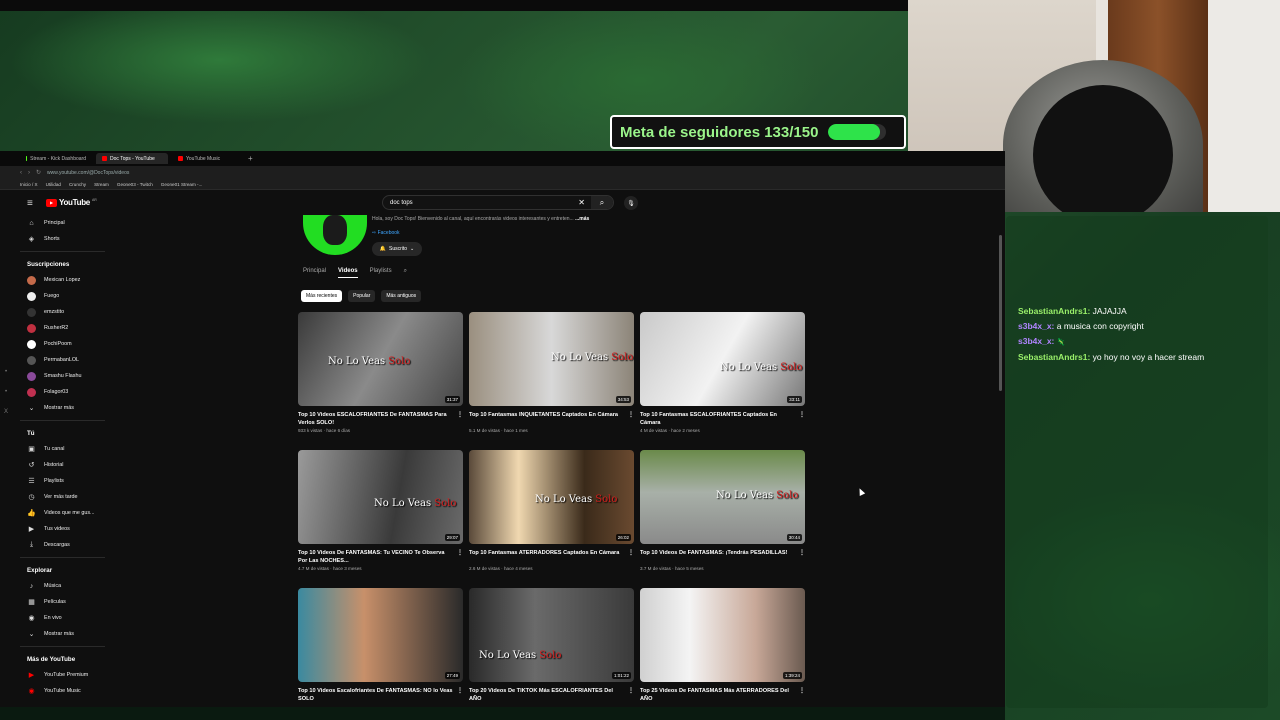  Describe the element at coordinates (722, 635) in the screenshot. I see `video-thumbnail: 1:39:24` at that location.